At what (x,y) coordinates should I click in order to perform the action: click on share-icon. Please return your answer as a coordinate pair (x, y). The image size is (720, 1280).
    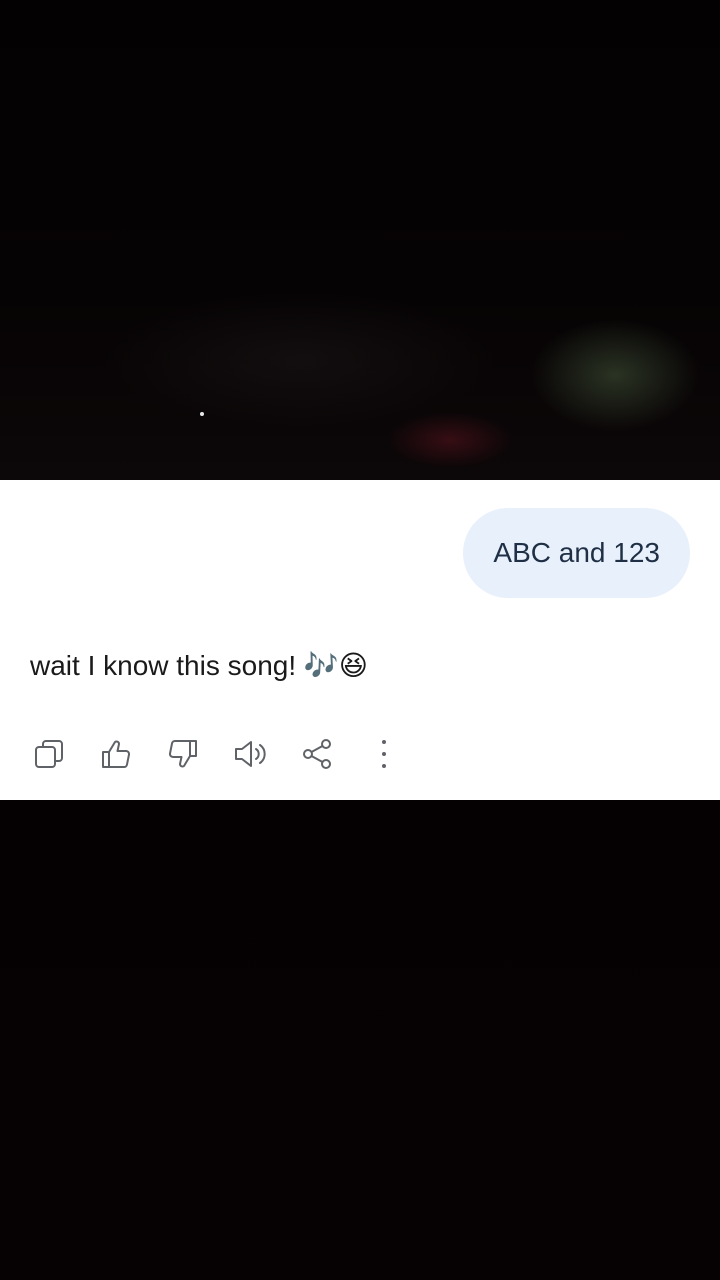
    Looking at the image, I should click on (317, 754).